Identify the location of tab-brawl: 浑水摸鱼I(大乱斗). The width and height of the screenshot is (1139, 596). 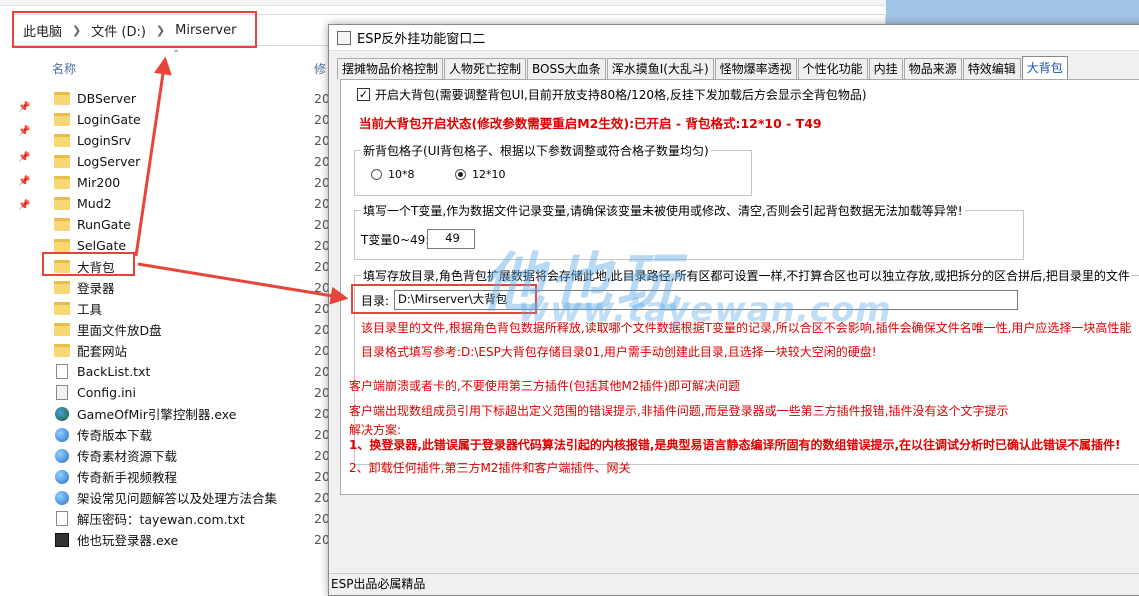
(660, 68).